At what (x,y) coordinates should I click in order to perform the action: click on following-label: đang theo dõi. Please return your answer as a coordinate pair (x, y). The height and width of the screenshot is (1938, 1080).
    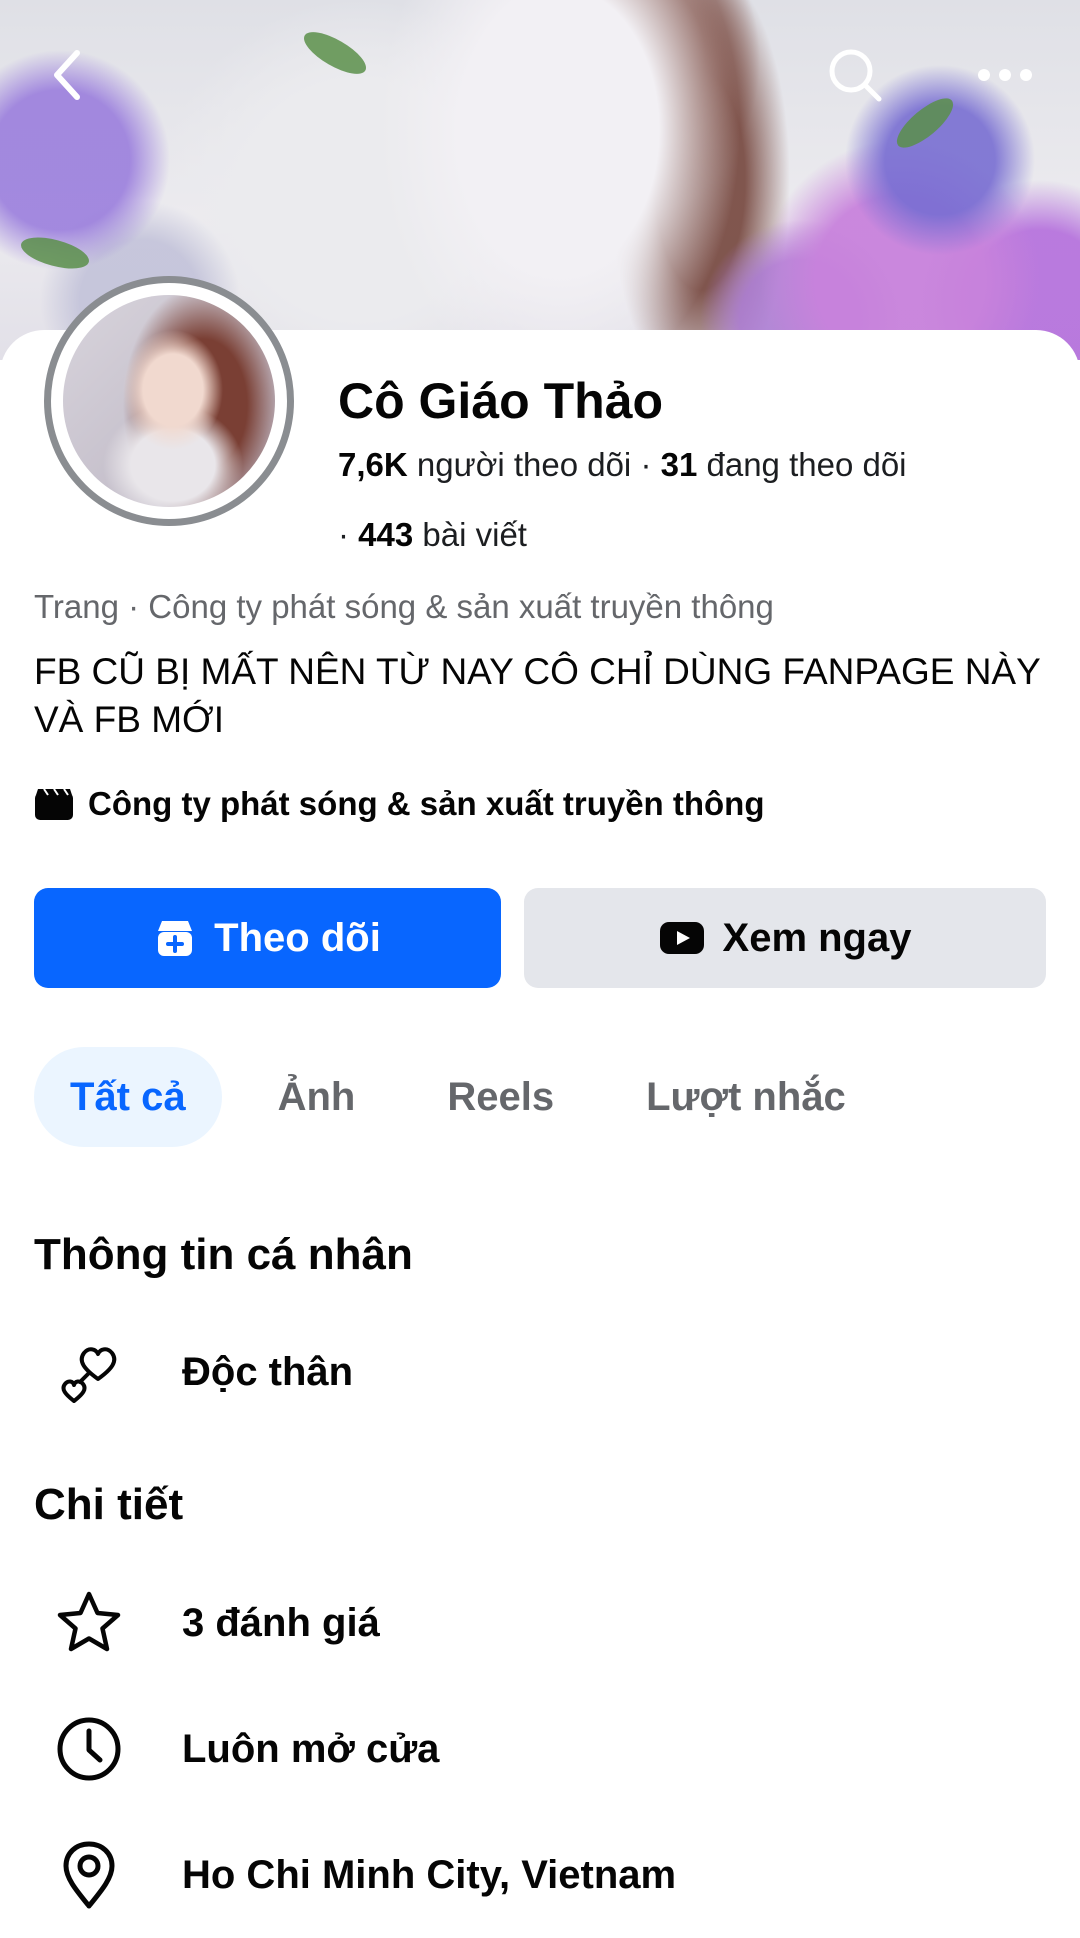
    Looking at the image, I should click on (807, 464).